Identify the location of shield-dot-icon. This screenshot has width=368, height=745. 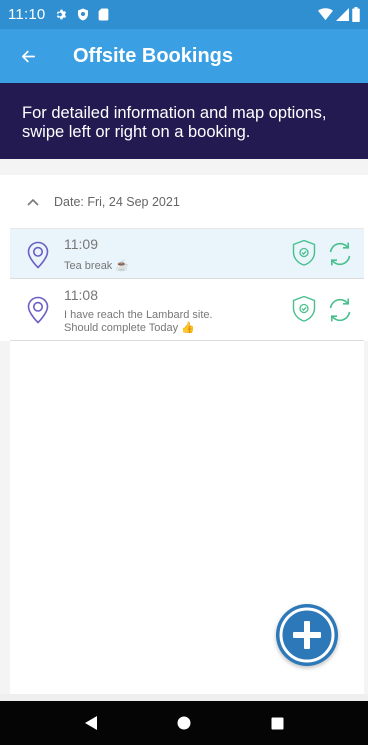
(83, 14).